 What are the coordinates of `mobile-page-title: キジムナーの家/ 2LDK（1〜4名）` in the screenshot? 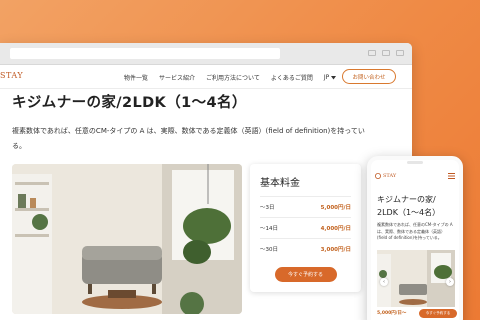 It's located at (408, 206).